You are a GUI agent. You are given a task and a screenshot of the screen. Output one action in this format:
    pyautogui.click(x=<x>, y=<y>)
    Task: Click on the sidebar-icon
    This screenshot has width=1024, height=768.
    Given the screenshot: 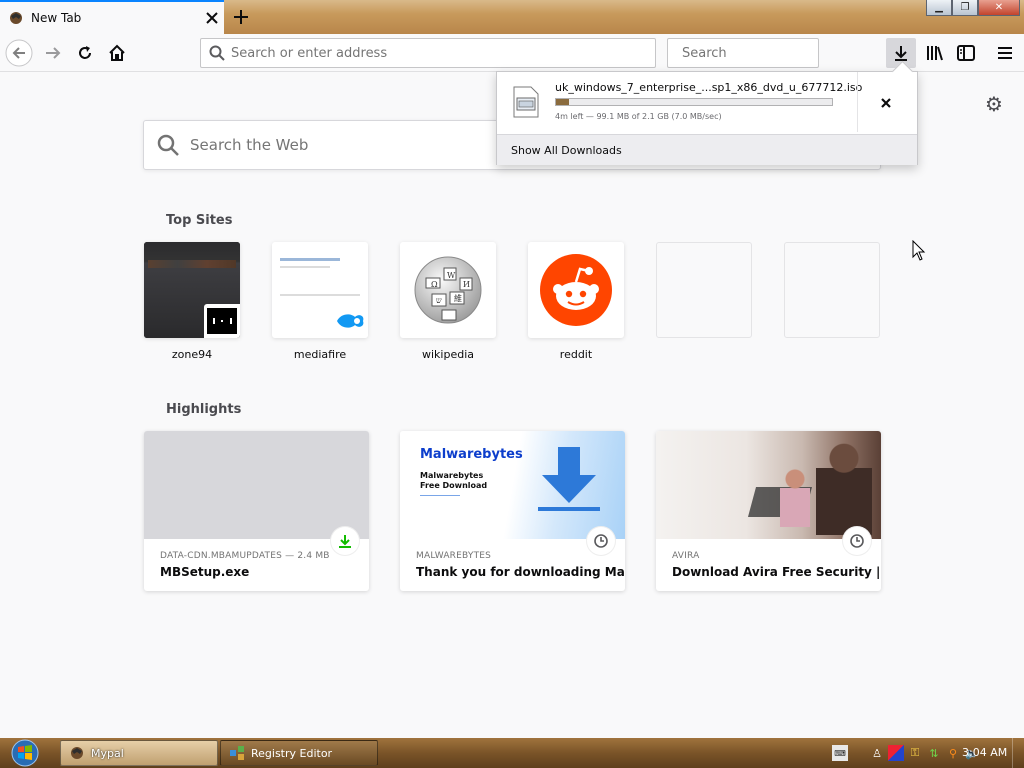 What is the action you would take?
    pyautogui.click(x=966, y=53)
    